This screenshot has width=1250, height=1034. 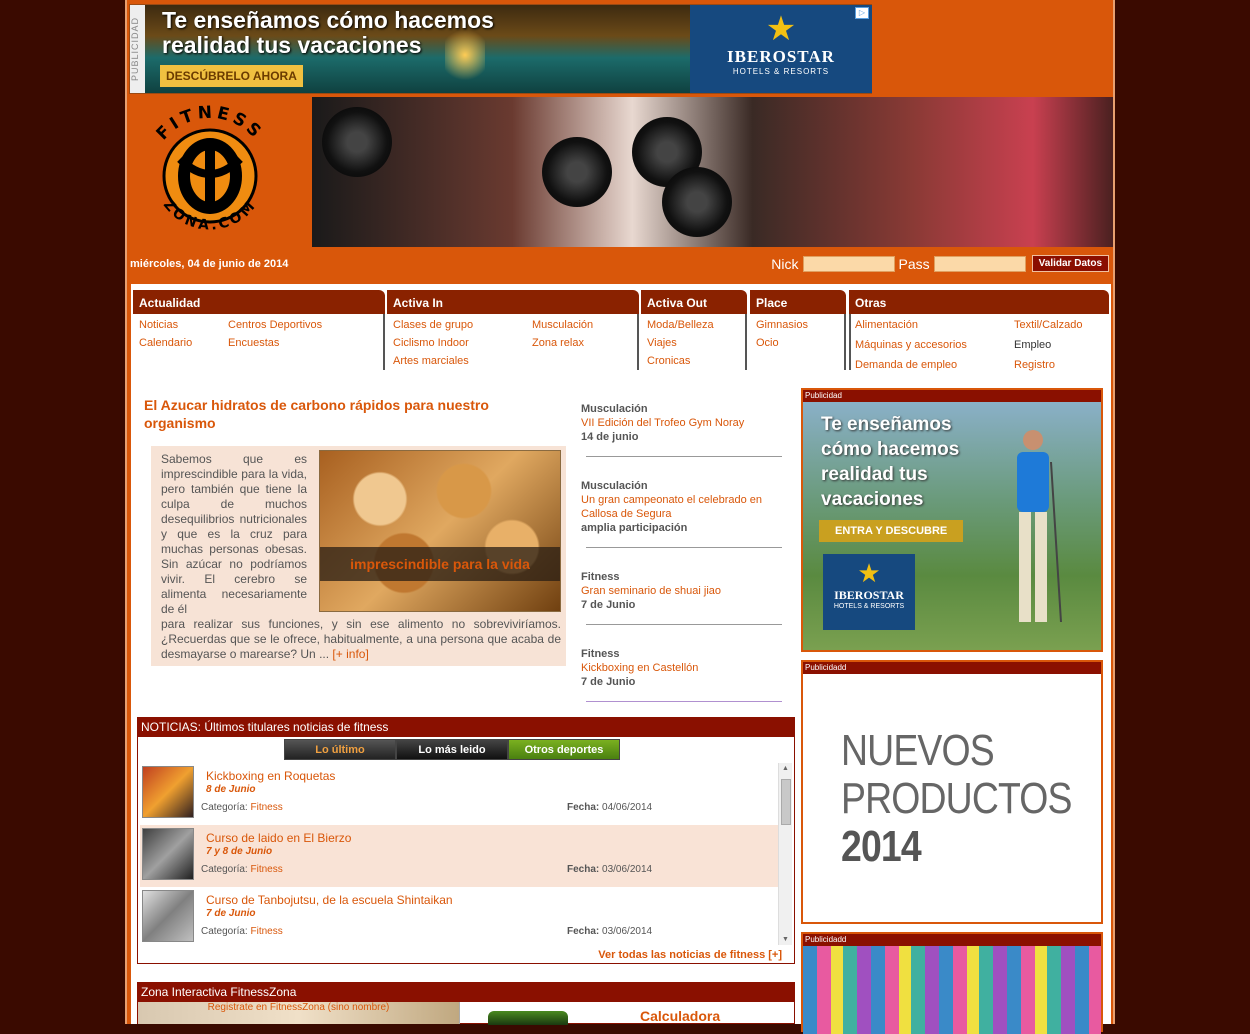 What do you see at coordinates (210, 174) in the screenshot?
I see `fitnesszona-logo: FITNESS ZONA.COM` at bounding box center [210, 174].